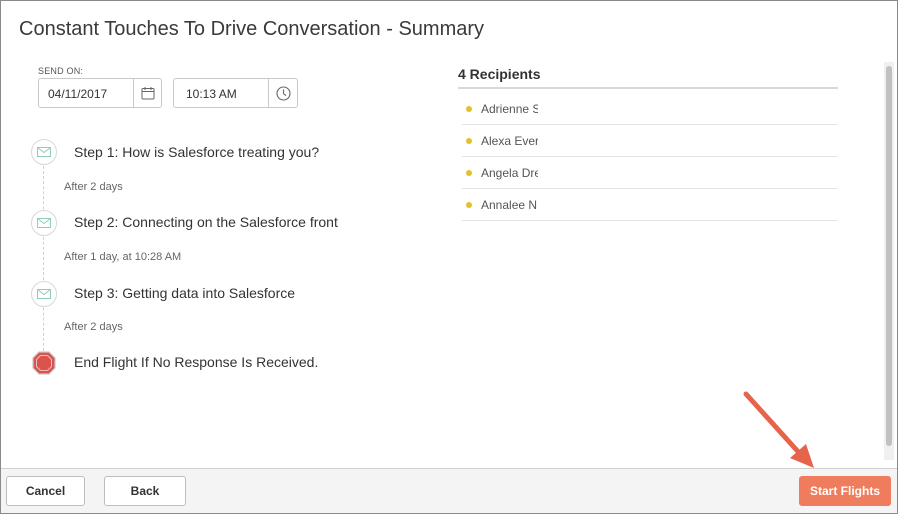 This screenshot has height=514, width=898. I want to click on recipient-item: Angela Dre, so click(650, 173).